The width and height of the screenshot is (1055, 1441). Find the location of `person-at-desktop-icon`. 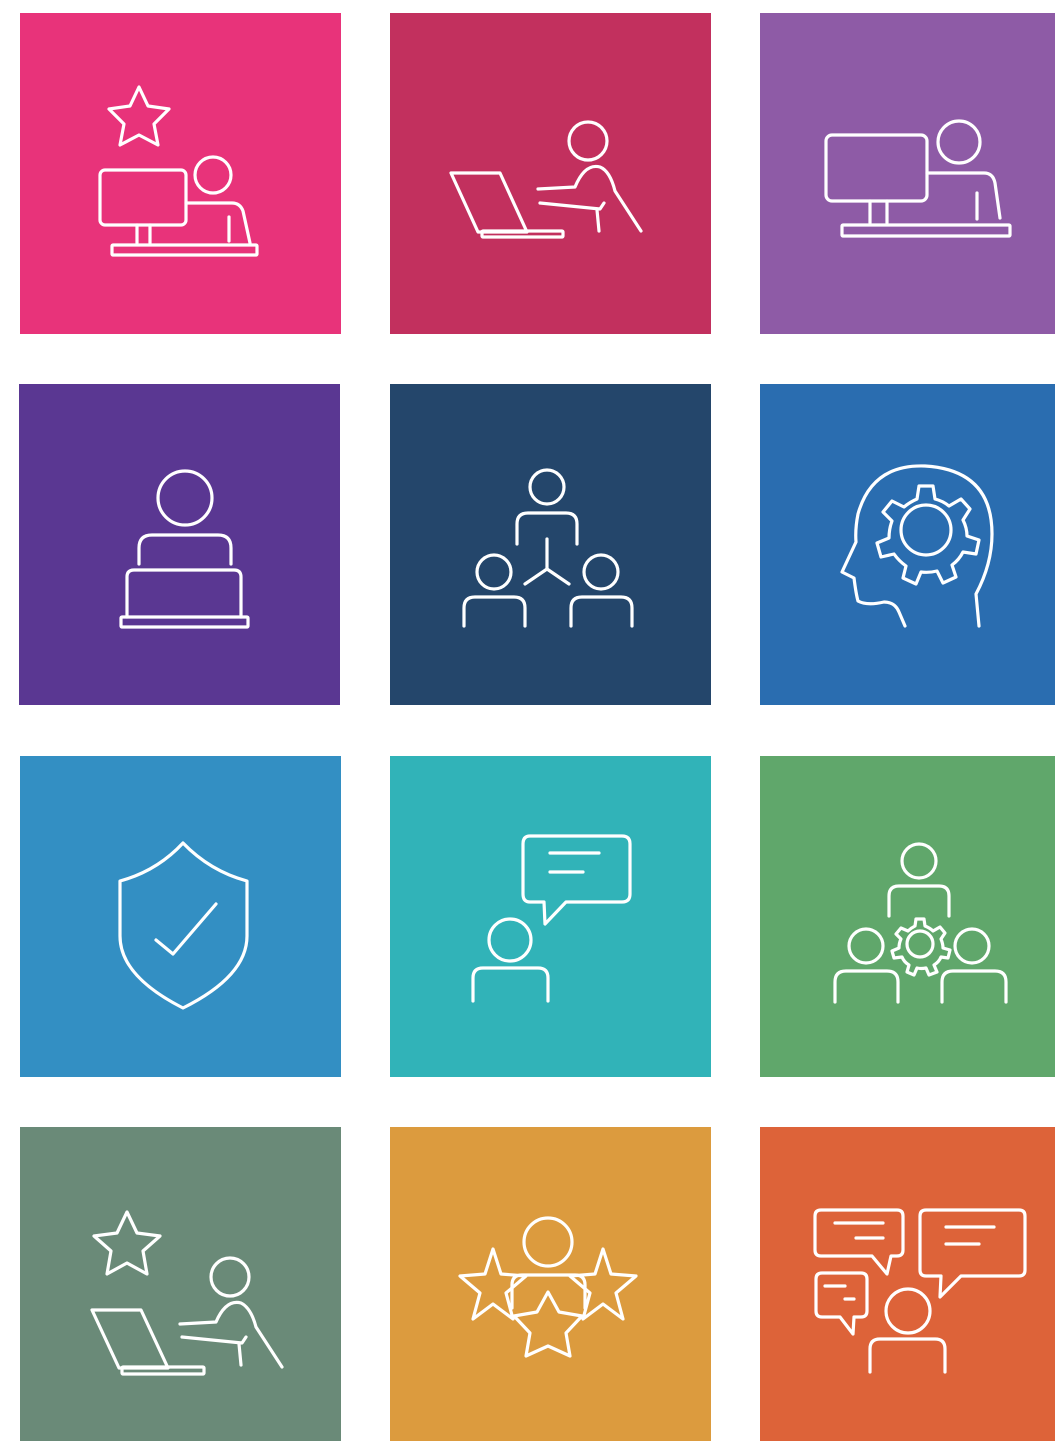

person-at-desktop-icon is located at coordinates (918, 178).